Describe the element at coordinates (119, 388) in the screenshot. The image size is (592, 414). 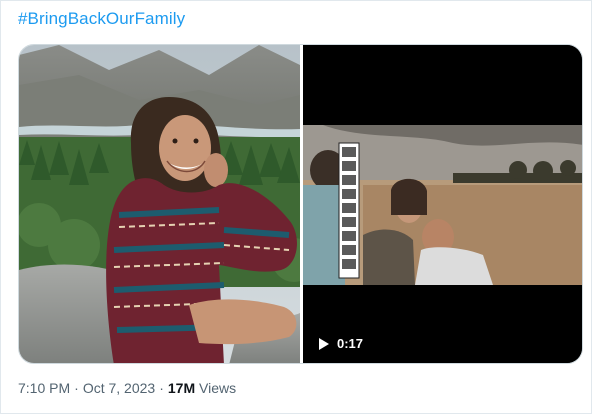
I see `tweet-date: Oct 7, 2023` at that location.